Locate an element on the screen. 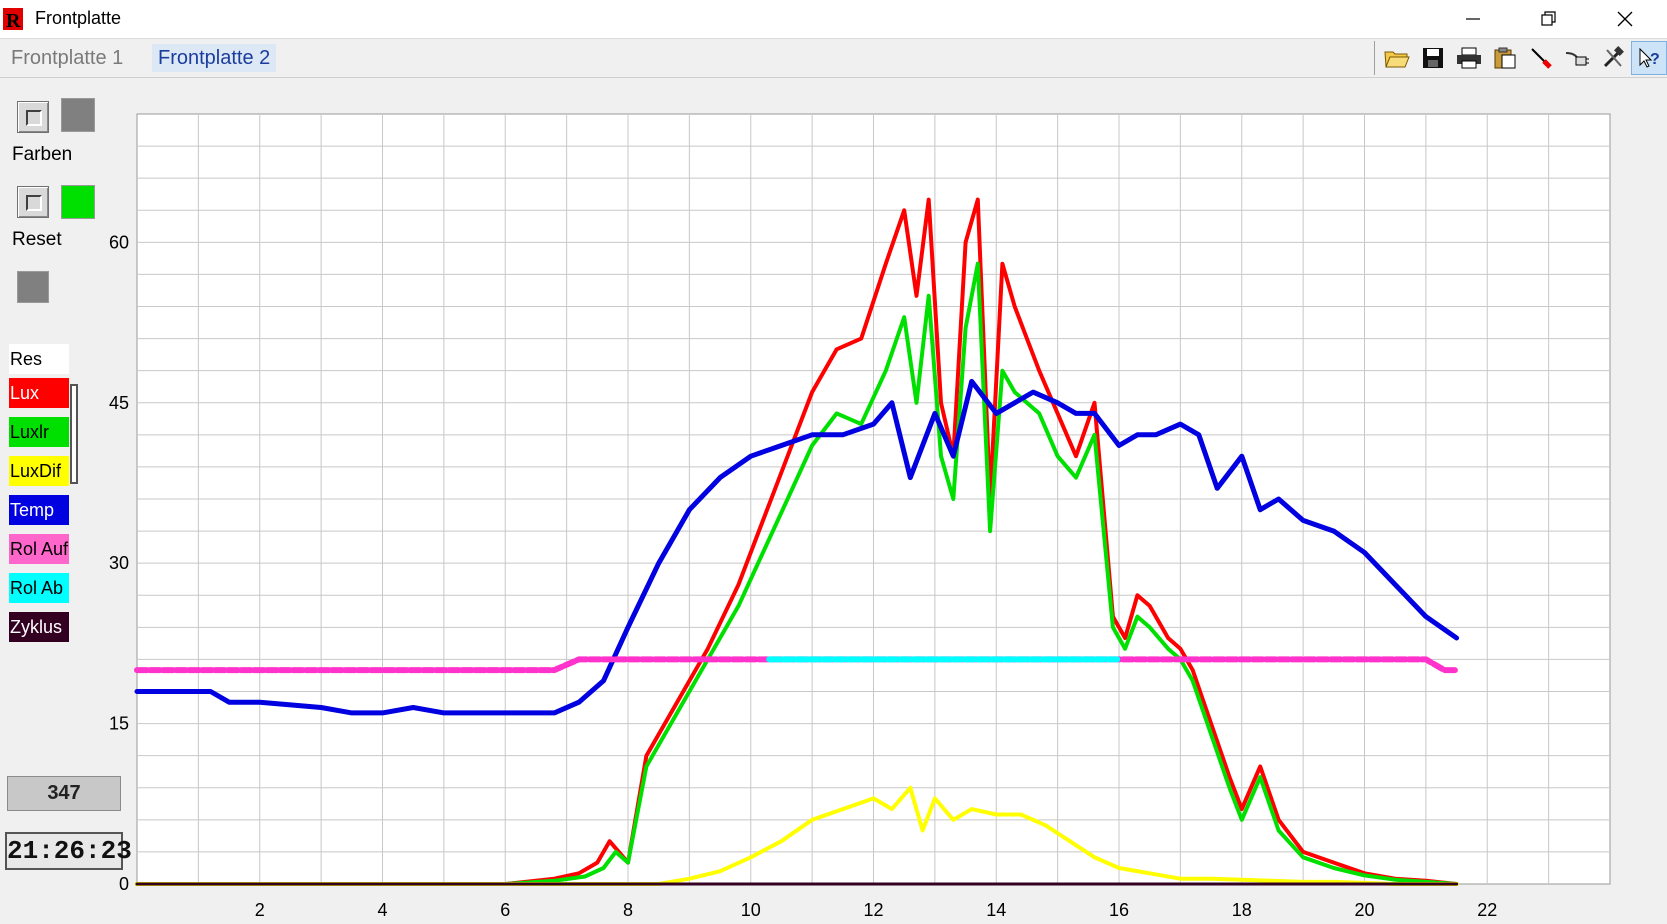 The height and width of the screenshot is (924, 1667). x-tick-label: 10 is located at coordinates (751, 910).